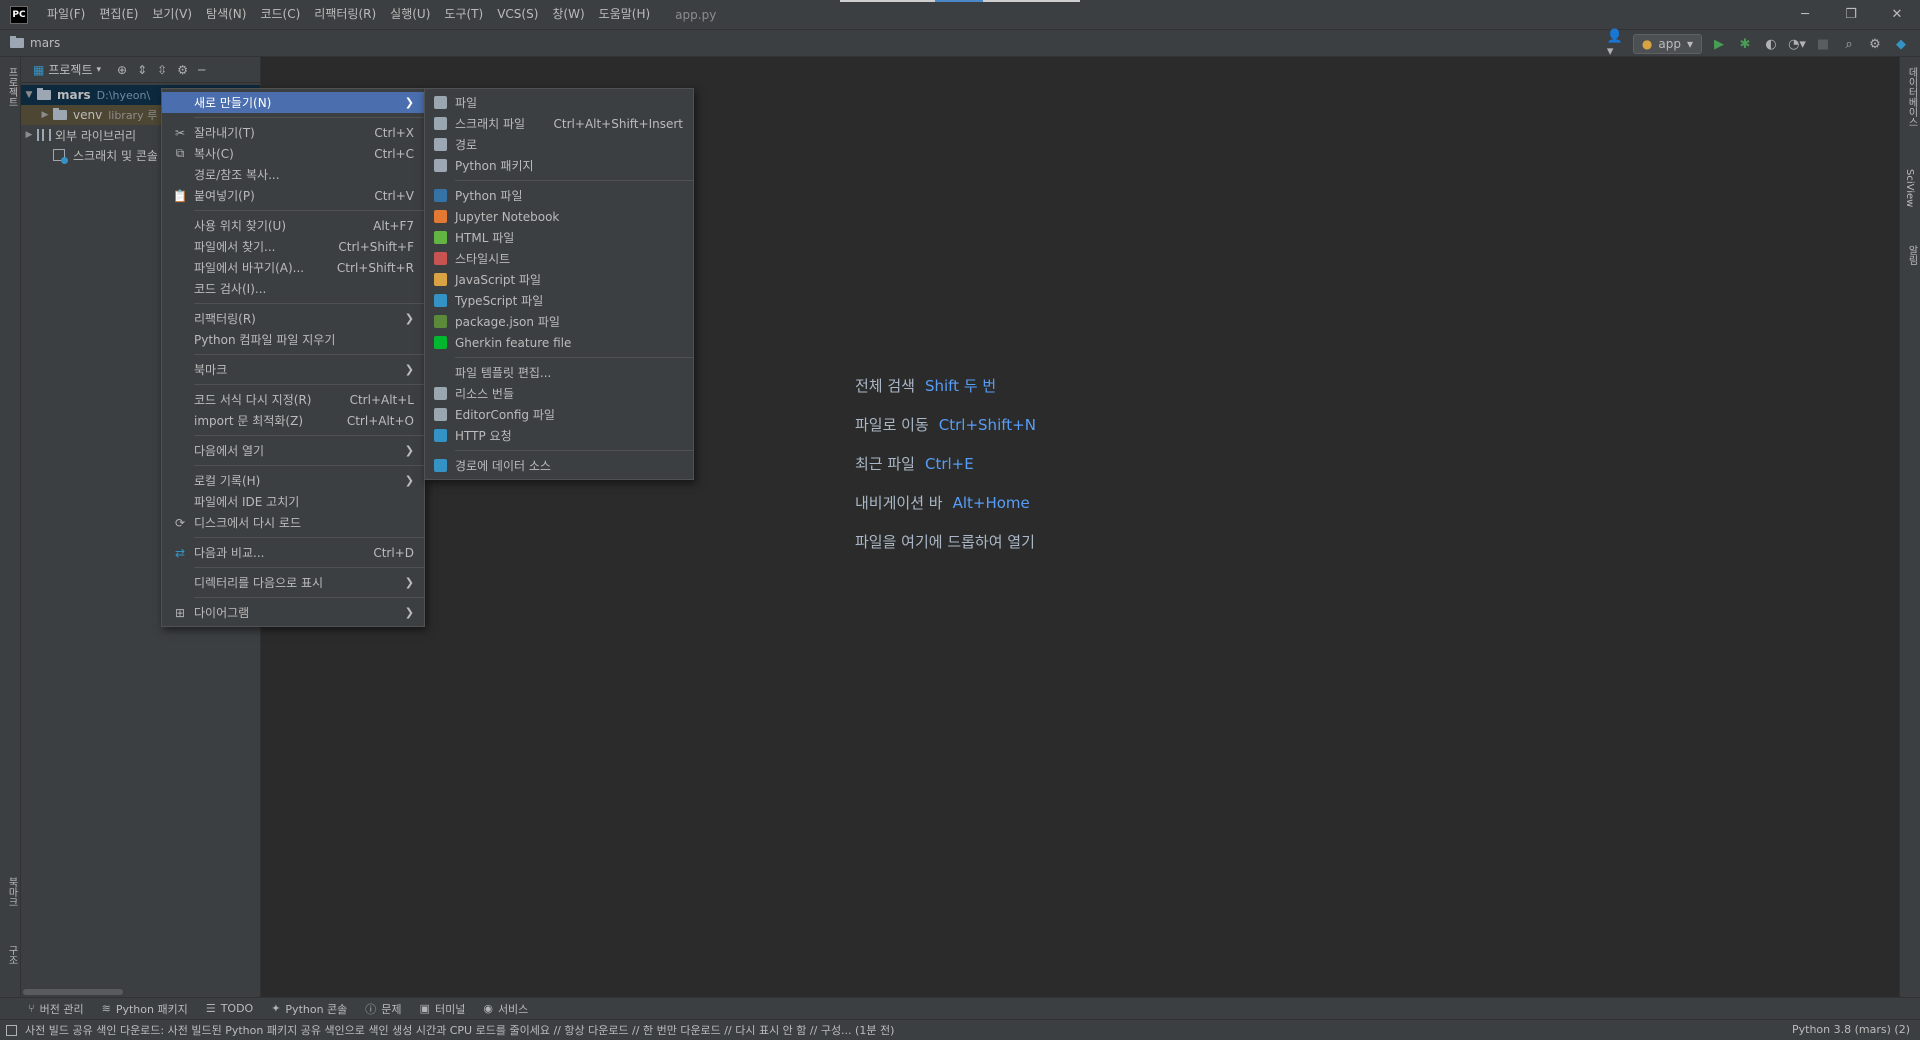 This screenshot has height=1040, width=1920. What do you see at coordinates (29, 95) in the screenshot?
I see `chevron-down-icon: ▼` at bounding box center [29, 95].